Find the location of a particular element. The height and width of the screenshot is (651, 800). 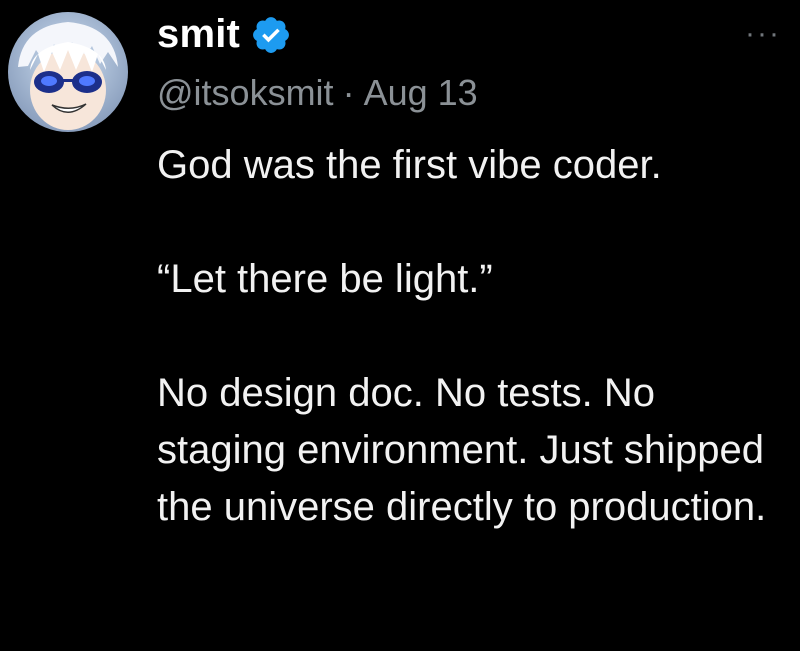

avatar-image is located at coordinates (68, 72).